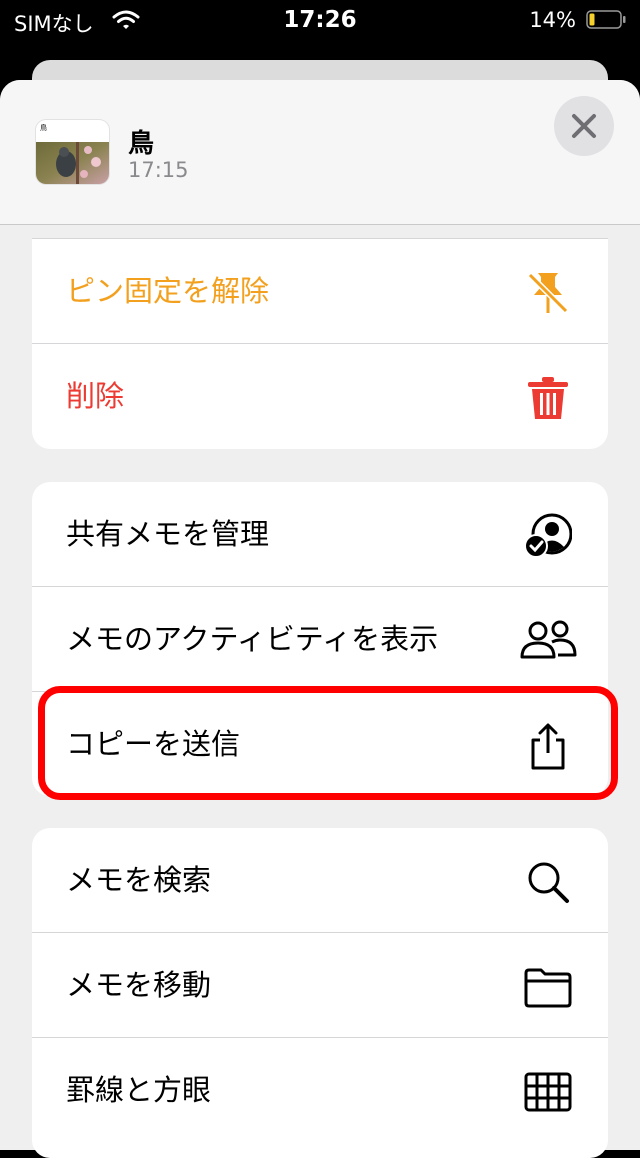  Describe the element at coordinates (168, 291) in the screenshot. I see `menu-item-label: ピン固定を解除` at that location.